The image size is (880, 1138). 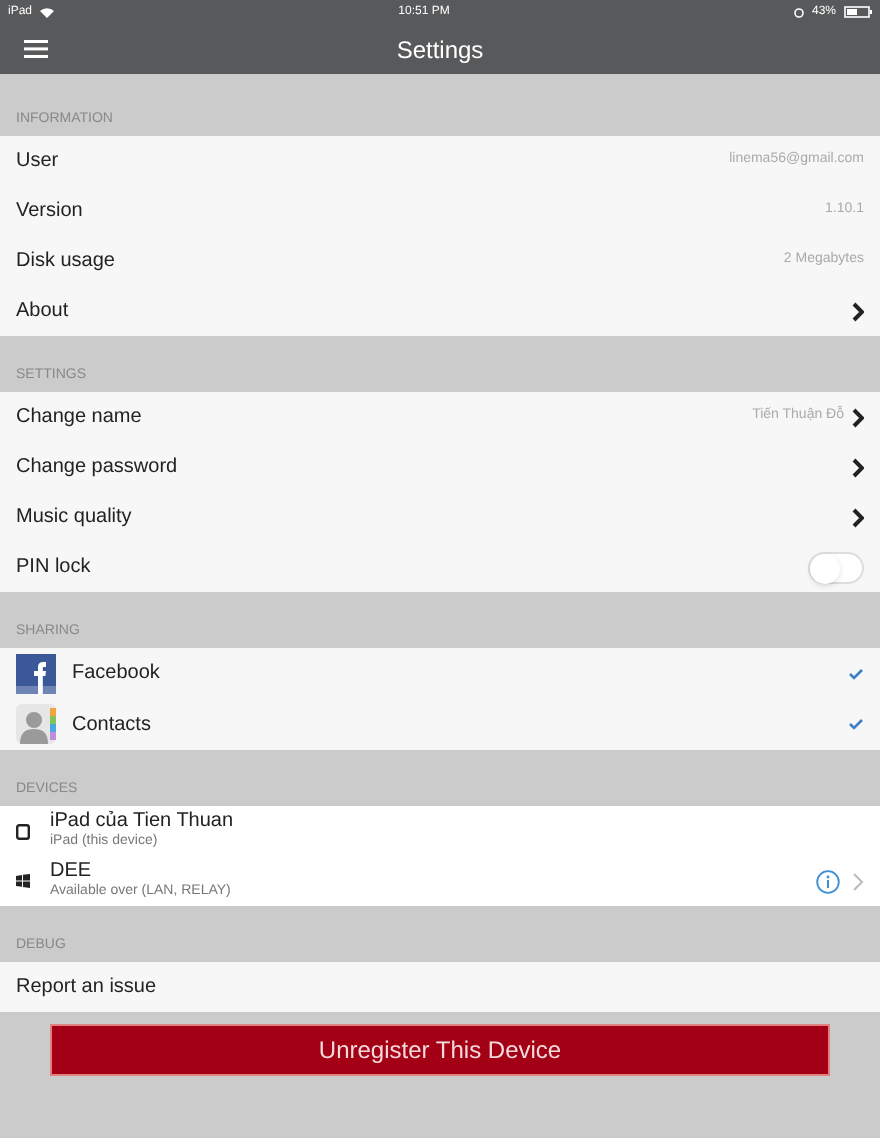 What do you see at coordinates (440, 724) in the screenshot?
I see `sharing-row: Contacts` at bounding box center [440, 724].